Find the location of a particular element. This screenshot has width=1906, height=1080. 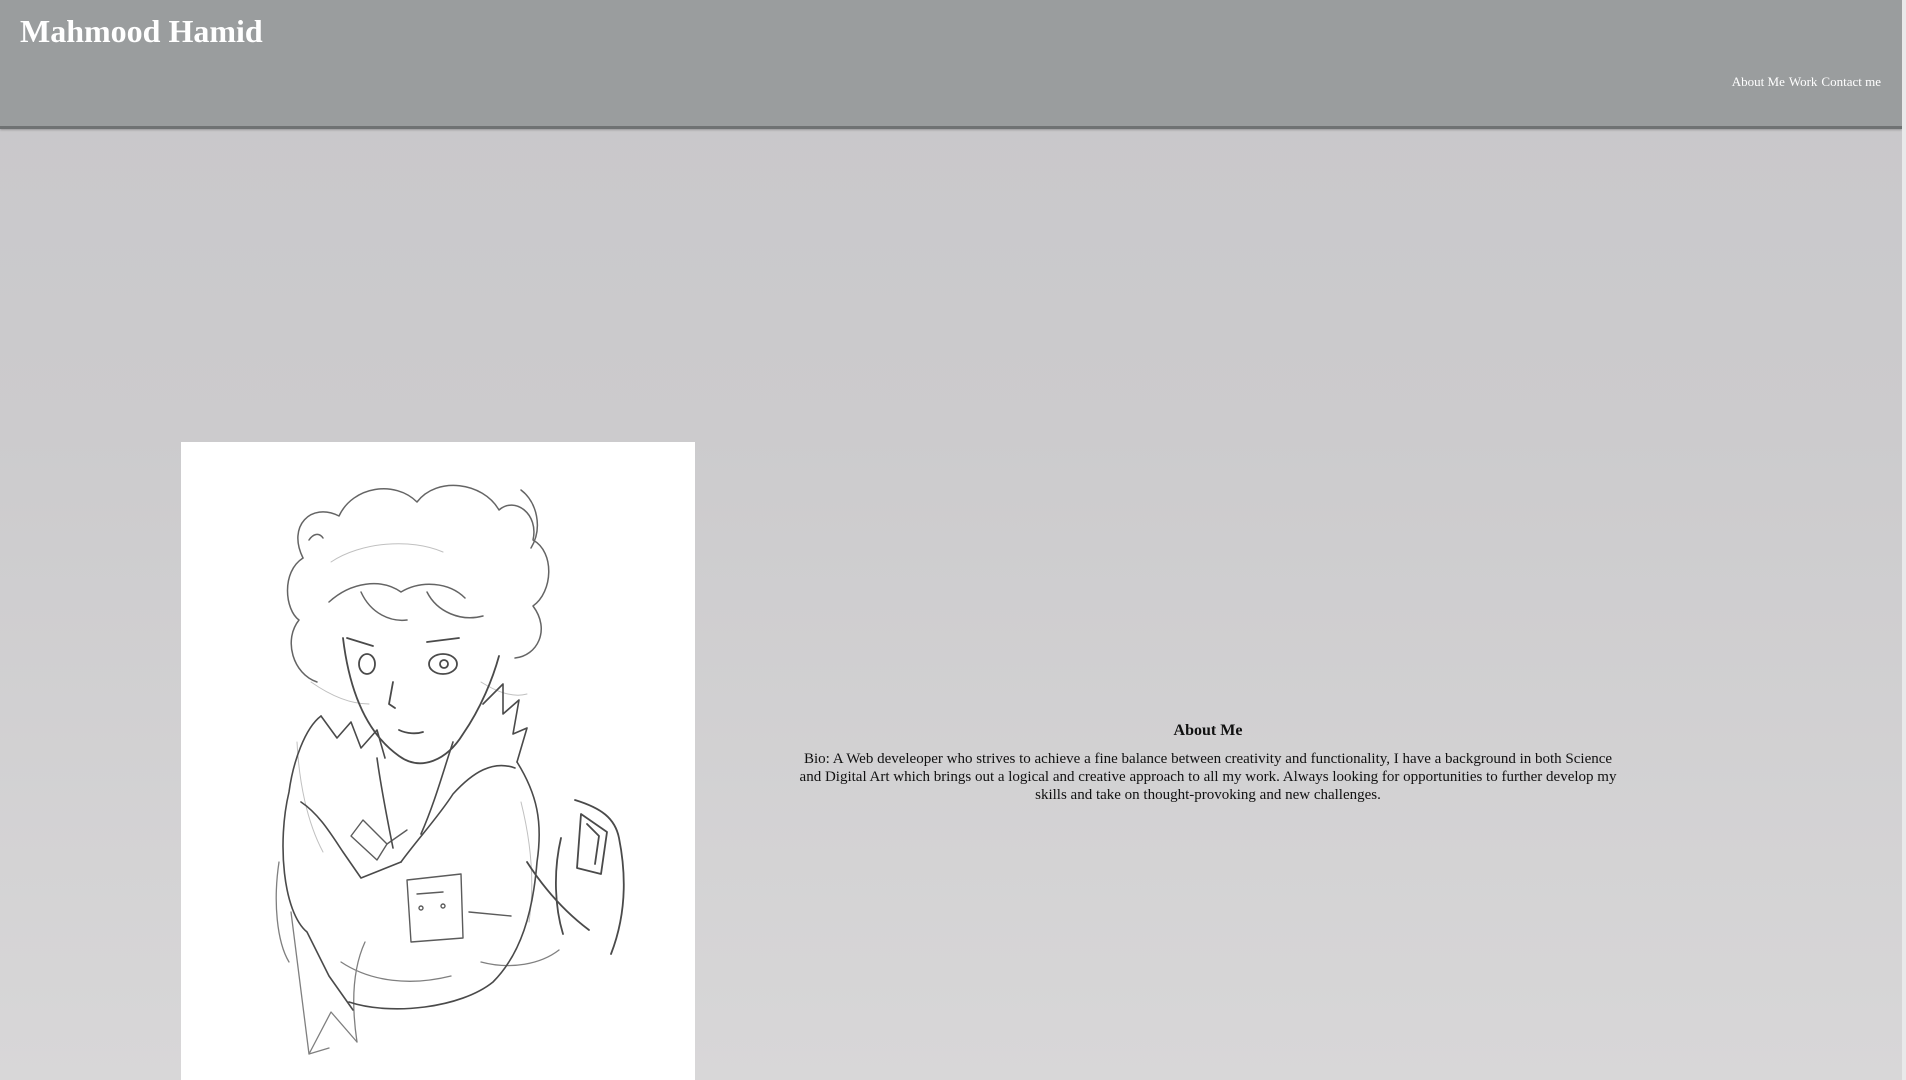

site-header: Mahmood Hamid About Me Work Contact me is located at coordinates (951, 64).